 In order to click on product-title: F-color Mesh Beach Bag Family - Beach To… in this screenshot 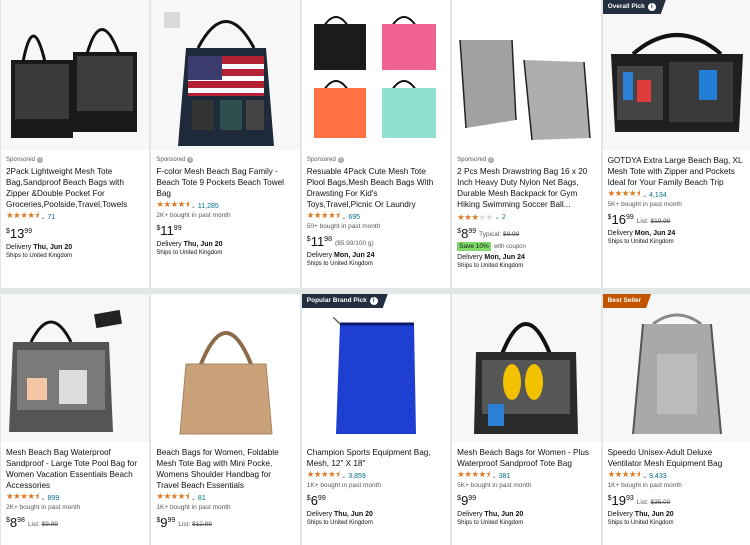, I will do `click(225, 182)`.